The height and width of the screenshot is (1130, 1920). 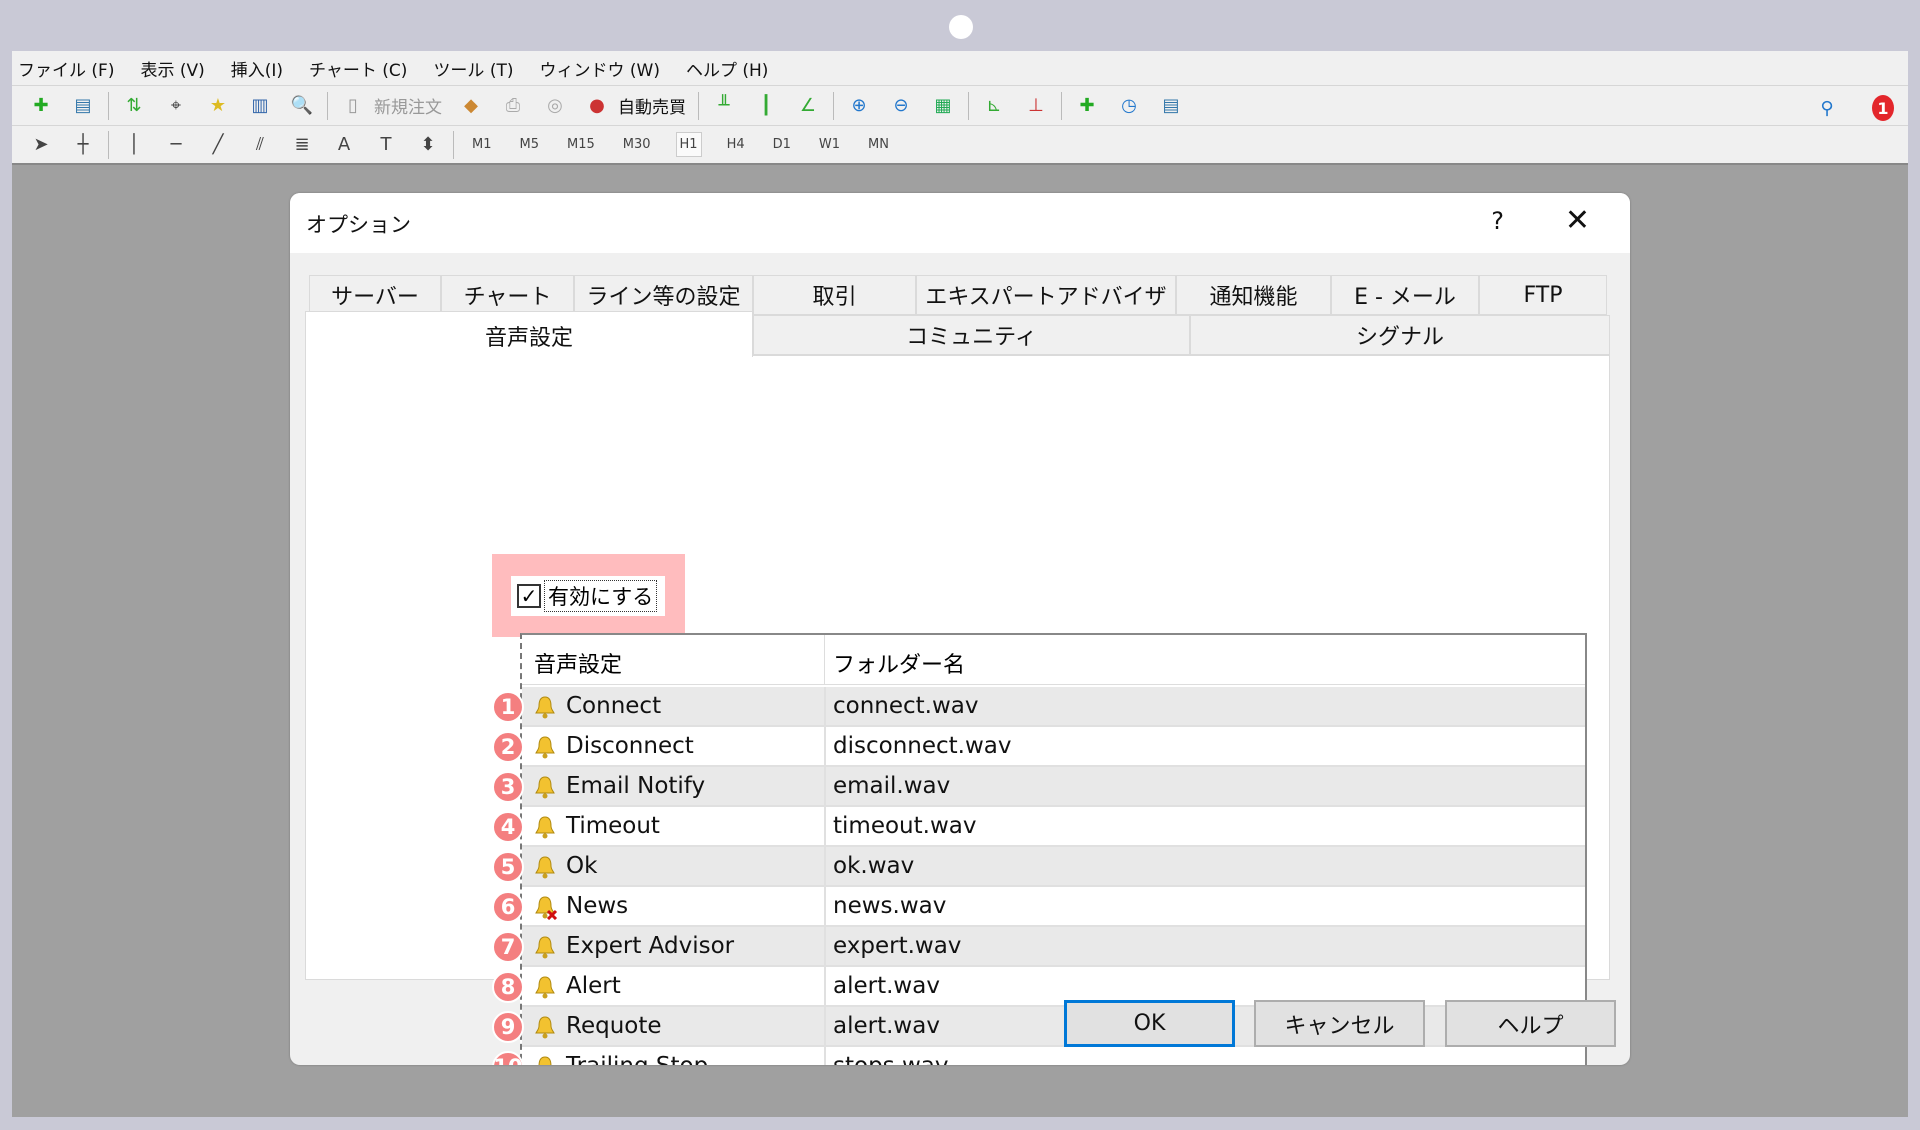 What do you see at coordinates (555, 106) in the screenshot?
I see `signal-icon: ◎` at bounding box center [555, 106].